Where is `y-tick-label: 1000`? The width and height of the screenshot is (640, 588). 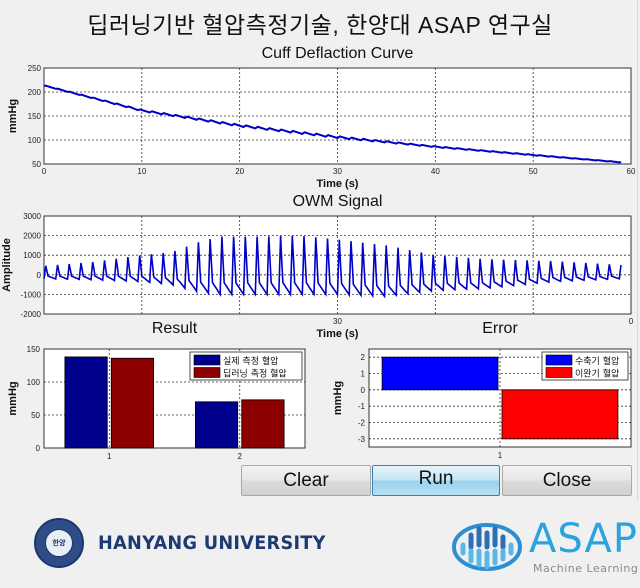
y-tick-label: 1000 is located at coordinates (32, 255).